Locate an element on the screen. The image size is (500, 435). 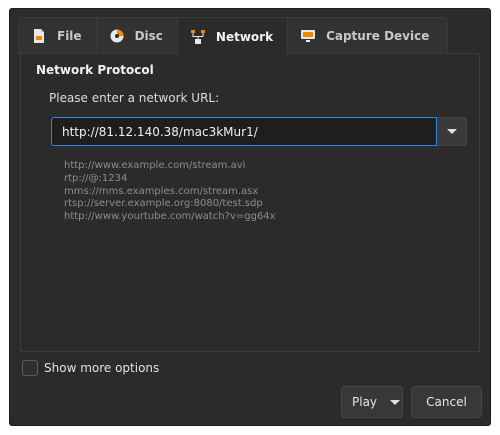
show-more-options-label: Show more options is located at coordinates (101, 368).